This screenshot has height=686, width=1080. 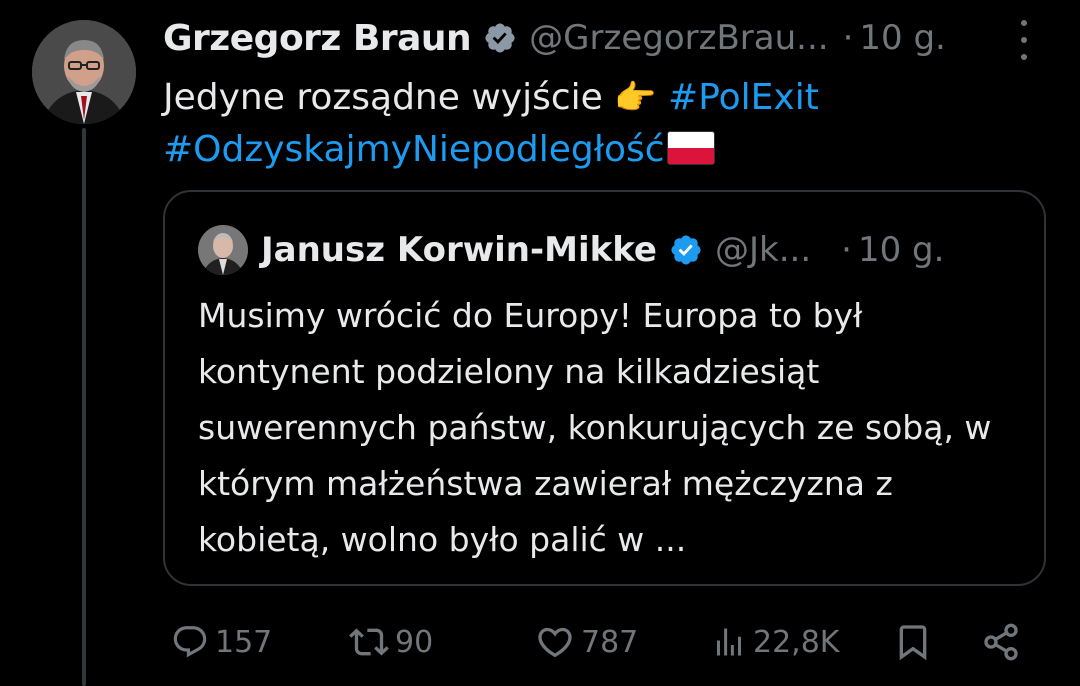 I want to click on tweet-header: Grzegorz Braun @GrzegorzBrau... · 10 g., so click(x=601, y=38).